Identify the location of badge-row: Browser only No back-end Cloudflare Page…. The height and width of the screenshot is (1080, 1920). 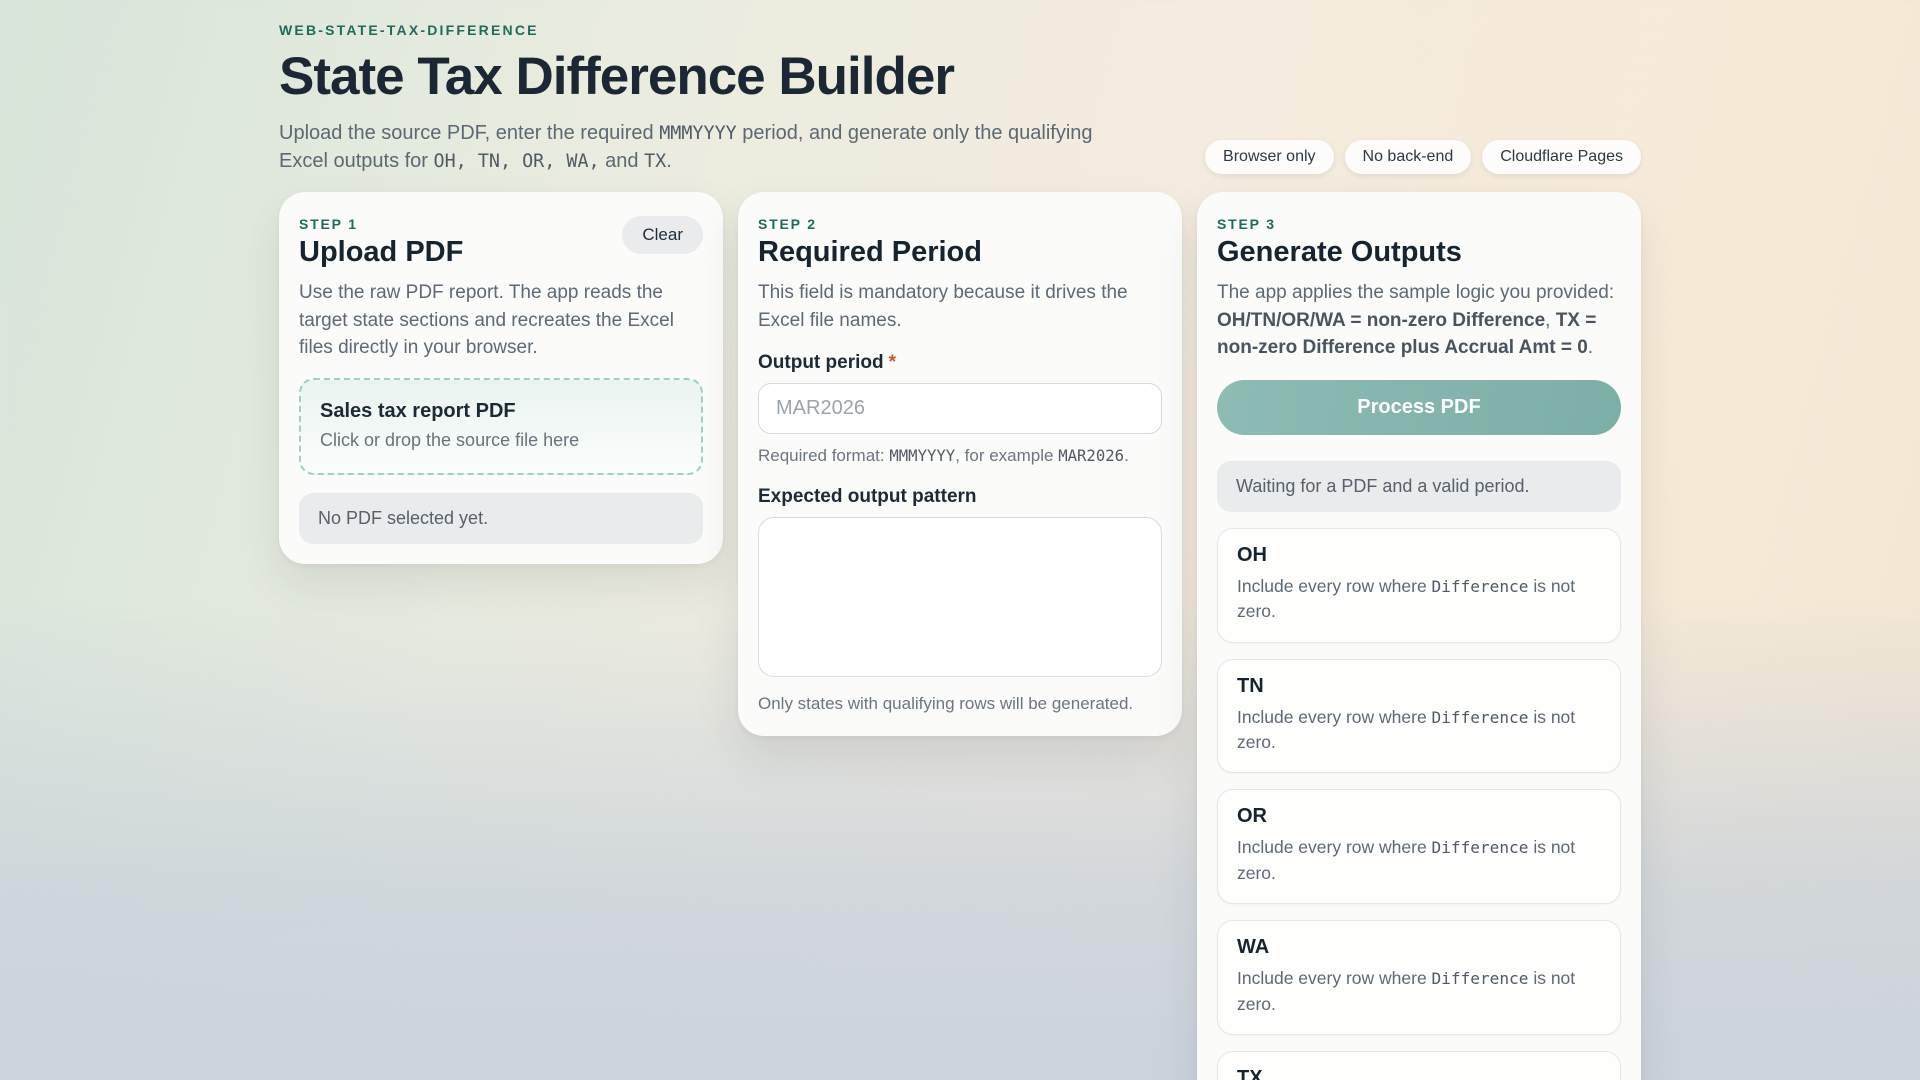
(1423, 156).